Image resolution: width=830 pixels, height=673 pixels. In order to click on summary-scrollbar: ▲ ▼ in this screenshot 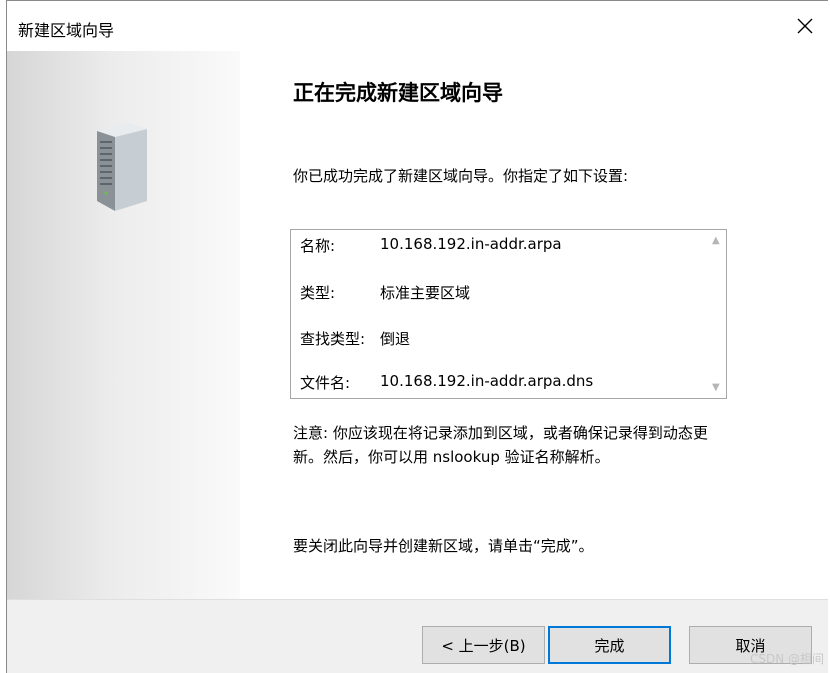, I will do `click(717, 314)`.